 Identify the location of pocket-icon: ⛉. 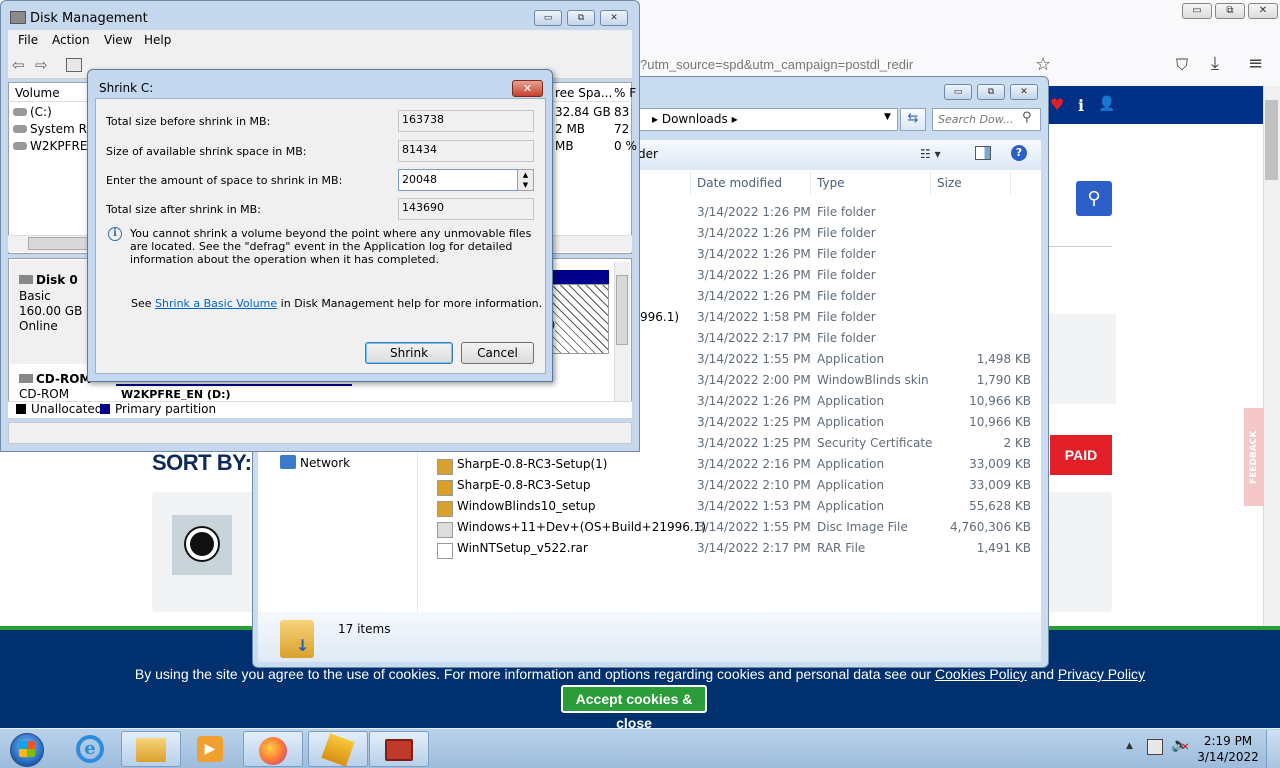
(1182, 65).